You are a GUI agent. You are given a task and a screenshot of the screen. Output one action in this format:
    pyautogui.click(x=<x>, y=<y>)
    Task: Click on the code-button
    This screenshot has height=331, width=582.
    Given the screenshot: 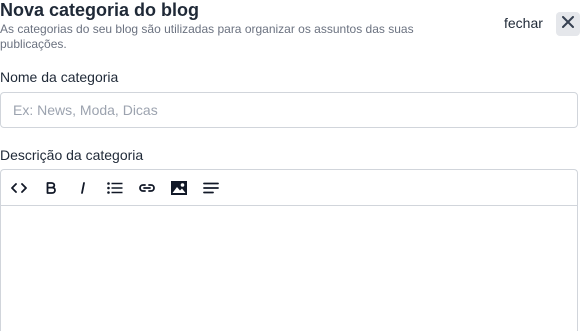 What is the action you would take?
    pyautogui.click(x=19, y=188)
    